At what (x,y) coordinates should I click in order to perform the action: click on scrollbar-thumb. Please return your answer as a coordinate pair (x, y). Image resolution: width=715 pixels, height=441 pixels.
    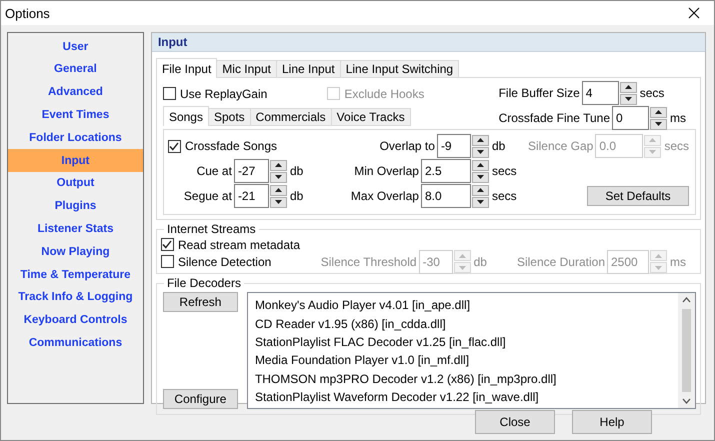
    Looking at the image, I should click on (686, 350).